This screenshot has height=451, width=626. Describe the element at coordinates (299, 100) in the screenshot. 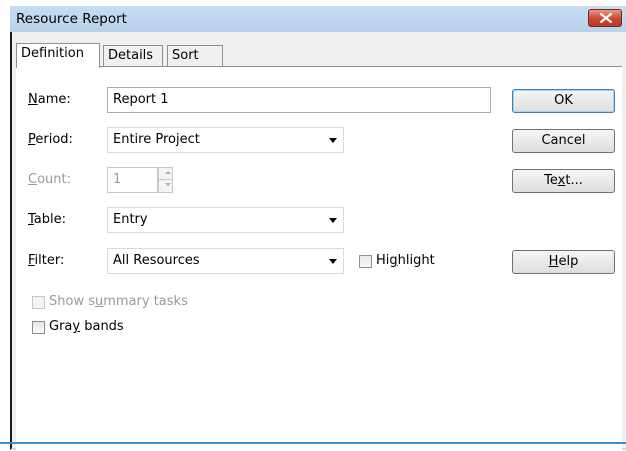

I see `name-input: Report 1` at that location.